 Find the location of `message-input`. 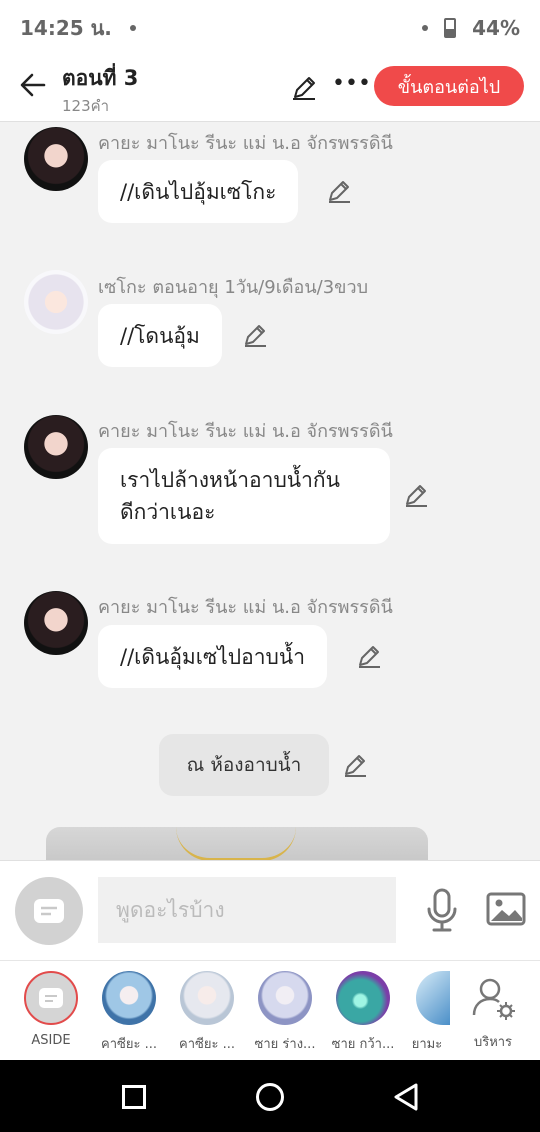

message-input is located at coordinates (247, 910).